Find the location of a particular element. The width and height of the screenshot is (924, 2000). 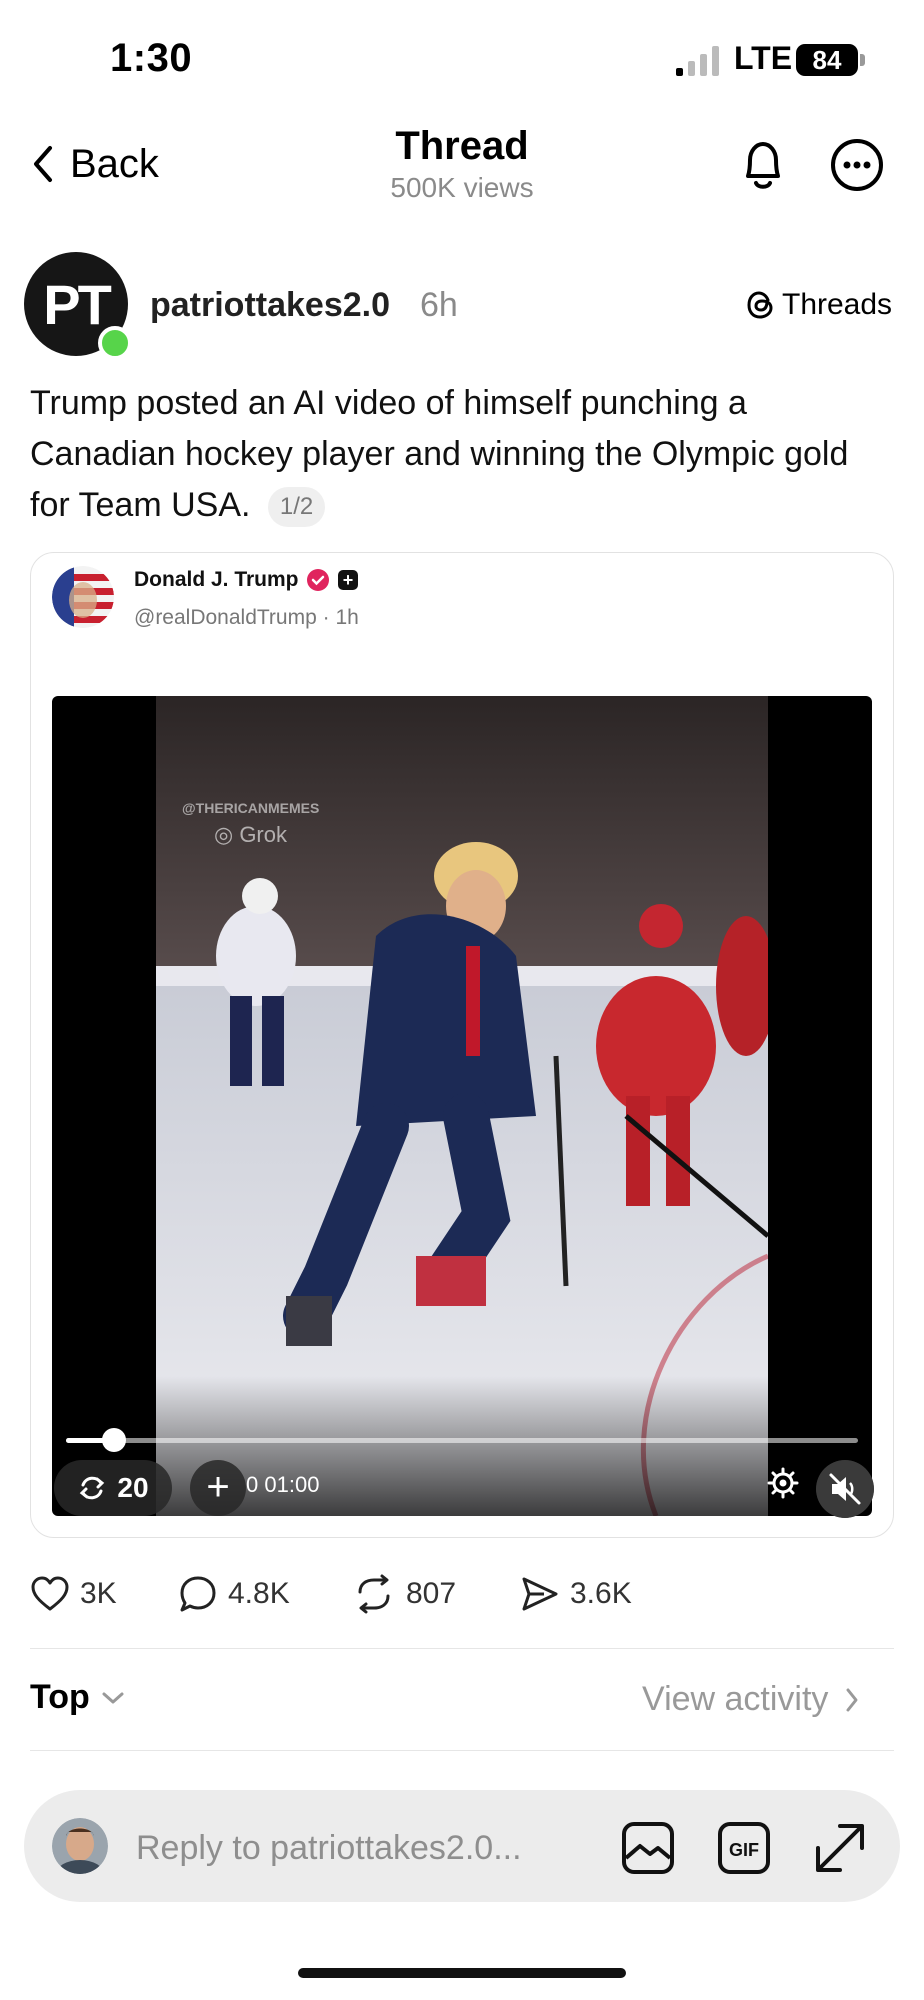

video-scrubber-handle is located at coordinates (113, 1440).